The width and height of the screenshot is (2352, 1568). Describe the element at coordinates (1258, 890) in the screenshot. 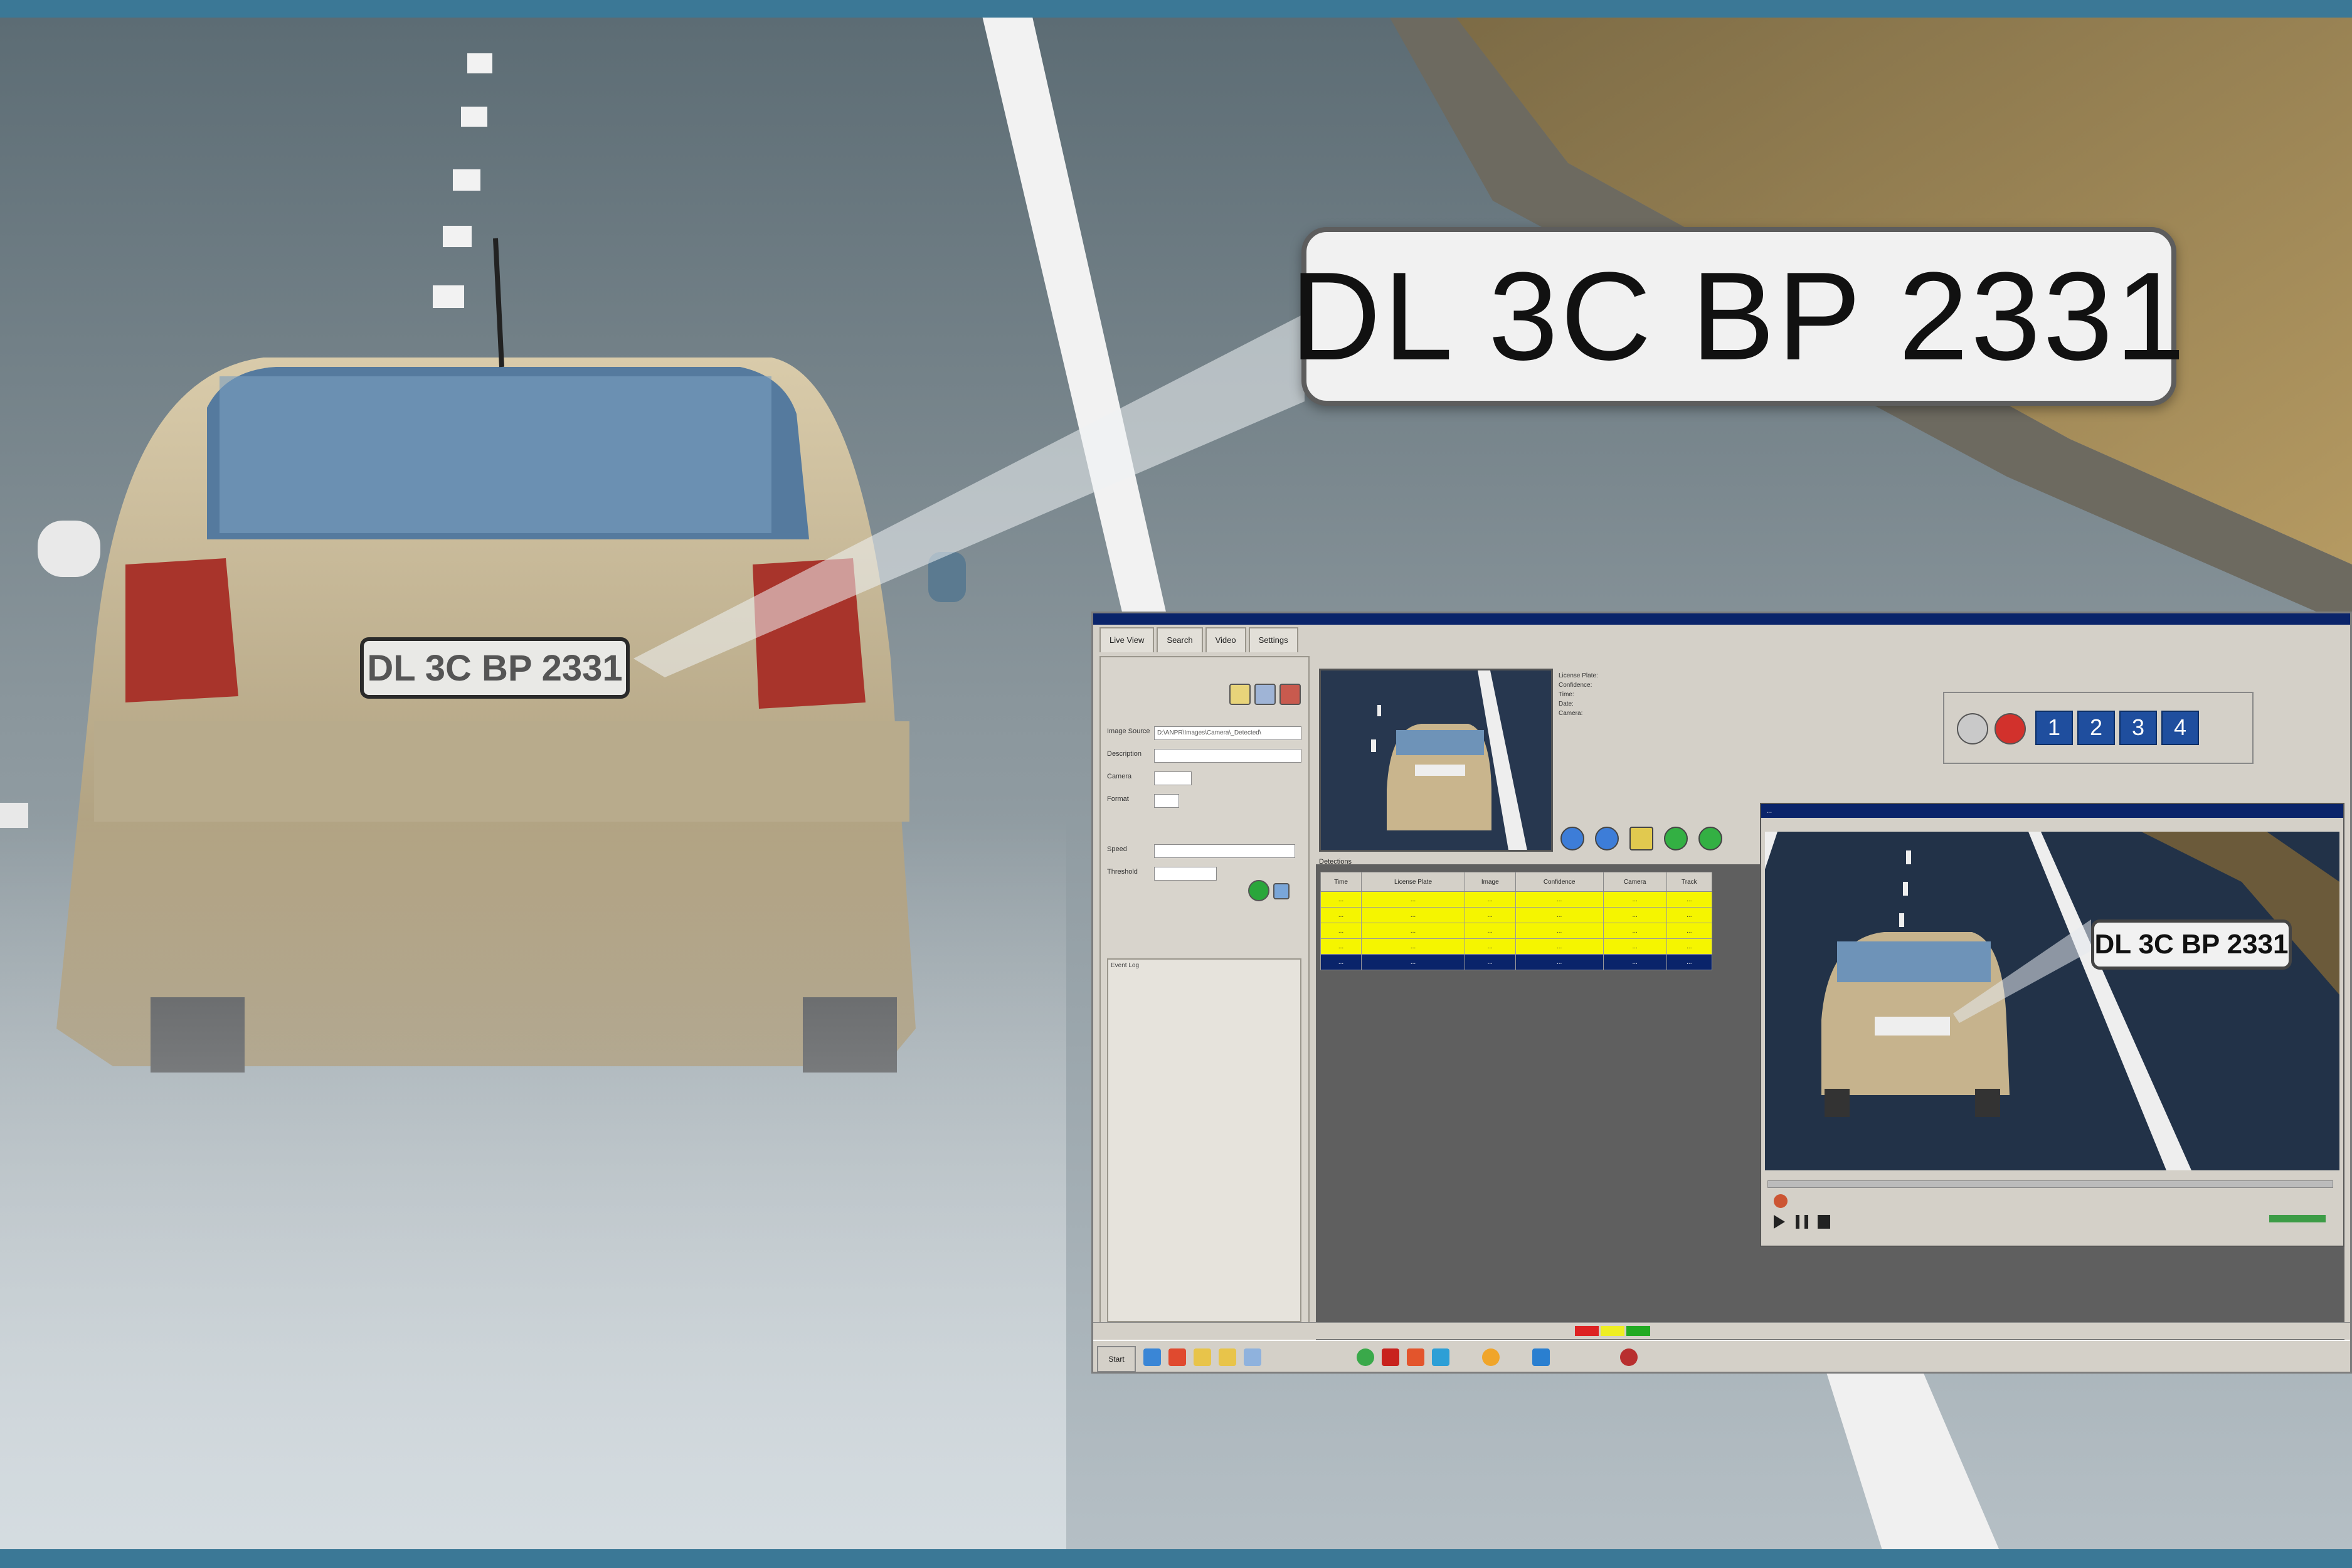

I see `start-green-icon` at that location.